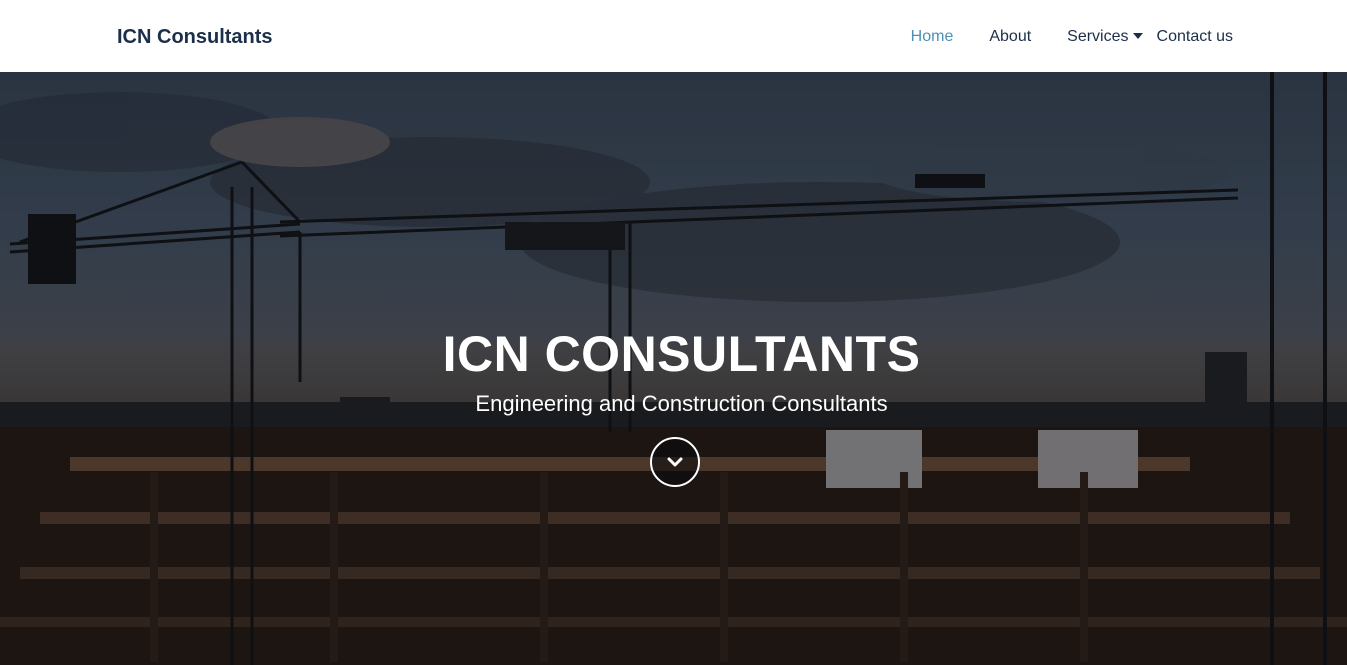 Image resolution: width=1347 pixels, height=665 pixels. Describe the element at coordinates (195, 37) in the screenshot. I see `brand-link: ICN Consultants` at that location.